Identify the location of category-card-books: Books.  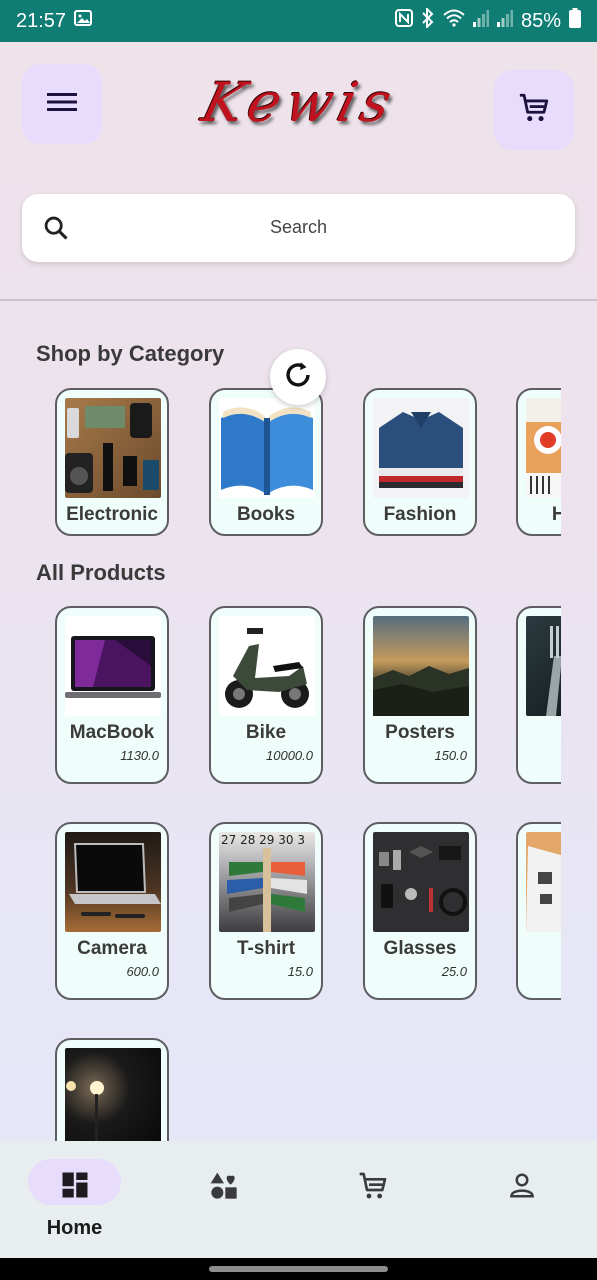
(266, 462).